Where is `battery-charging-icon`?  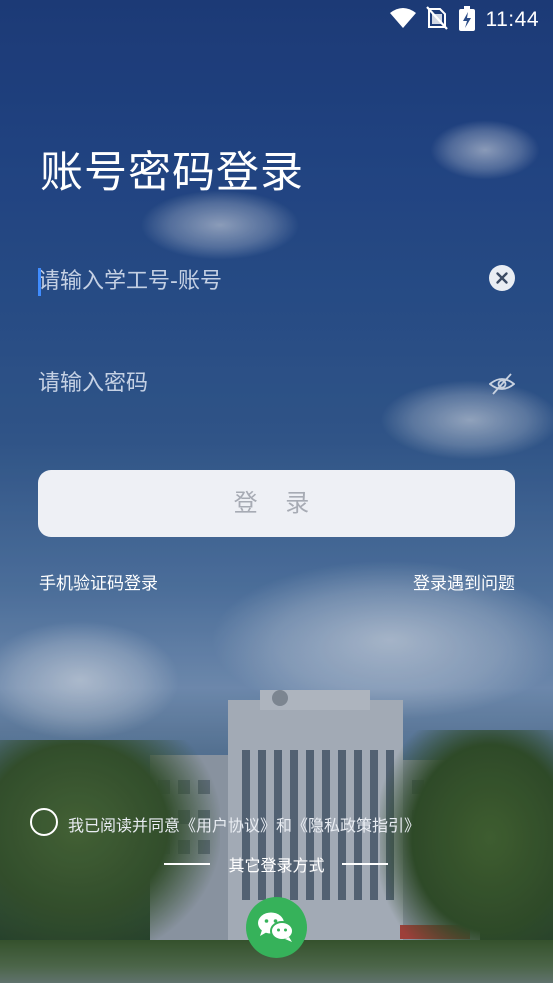
battery-charging-icon is located at coordinates (467, 18).